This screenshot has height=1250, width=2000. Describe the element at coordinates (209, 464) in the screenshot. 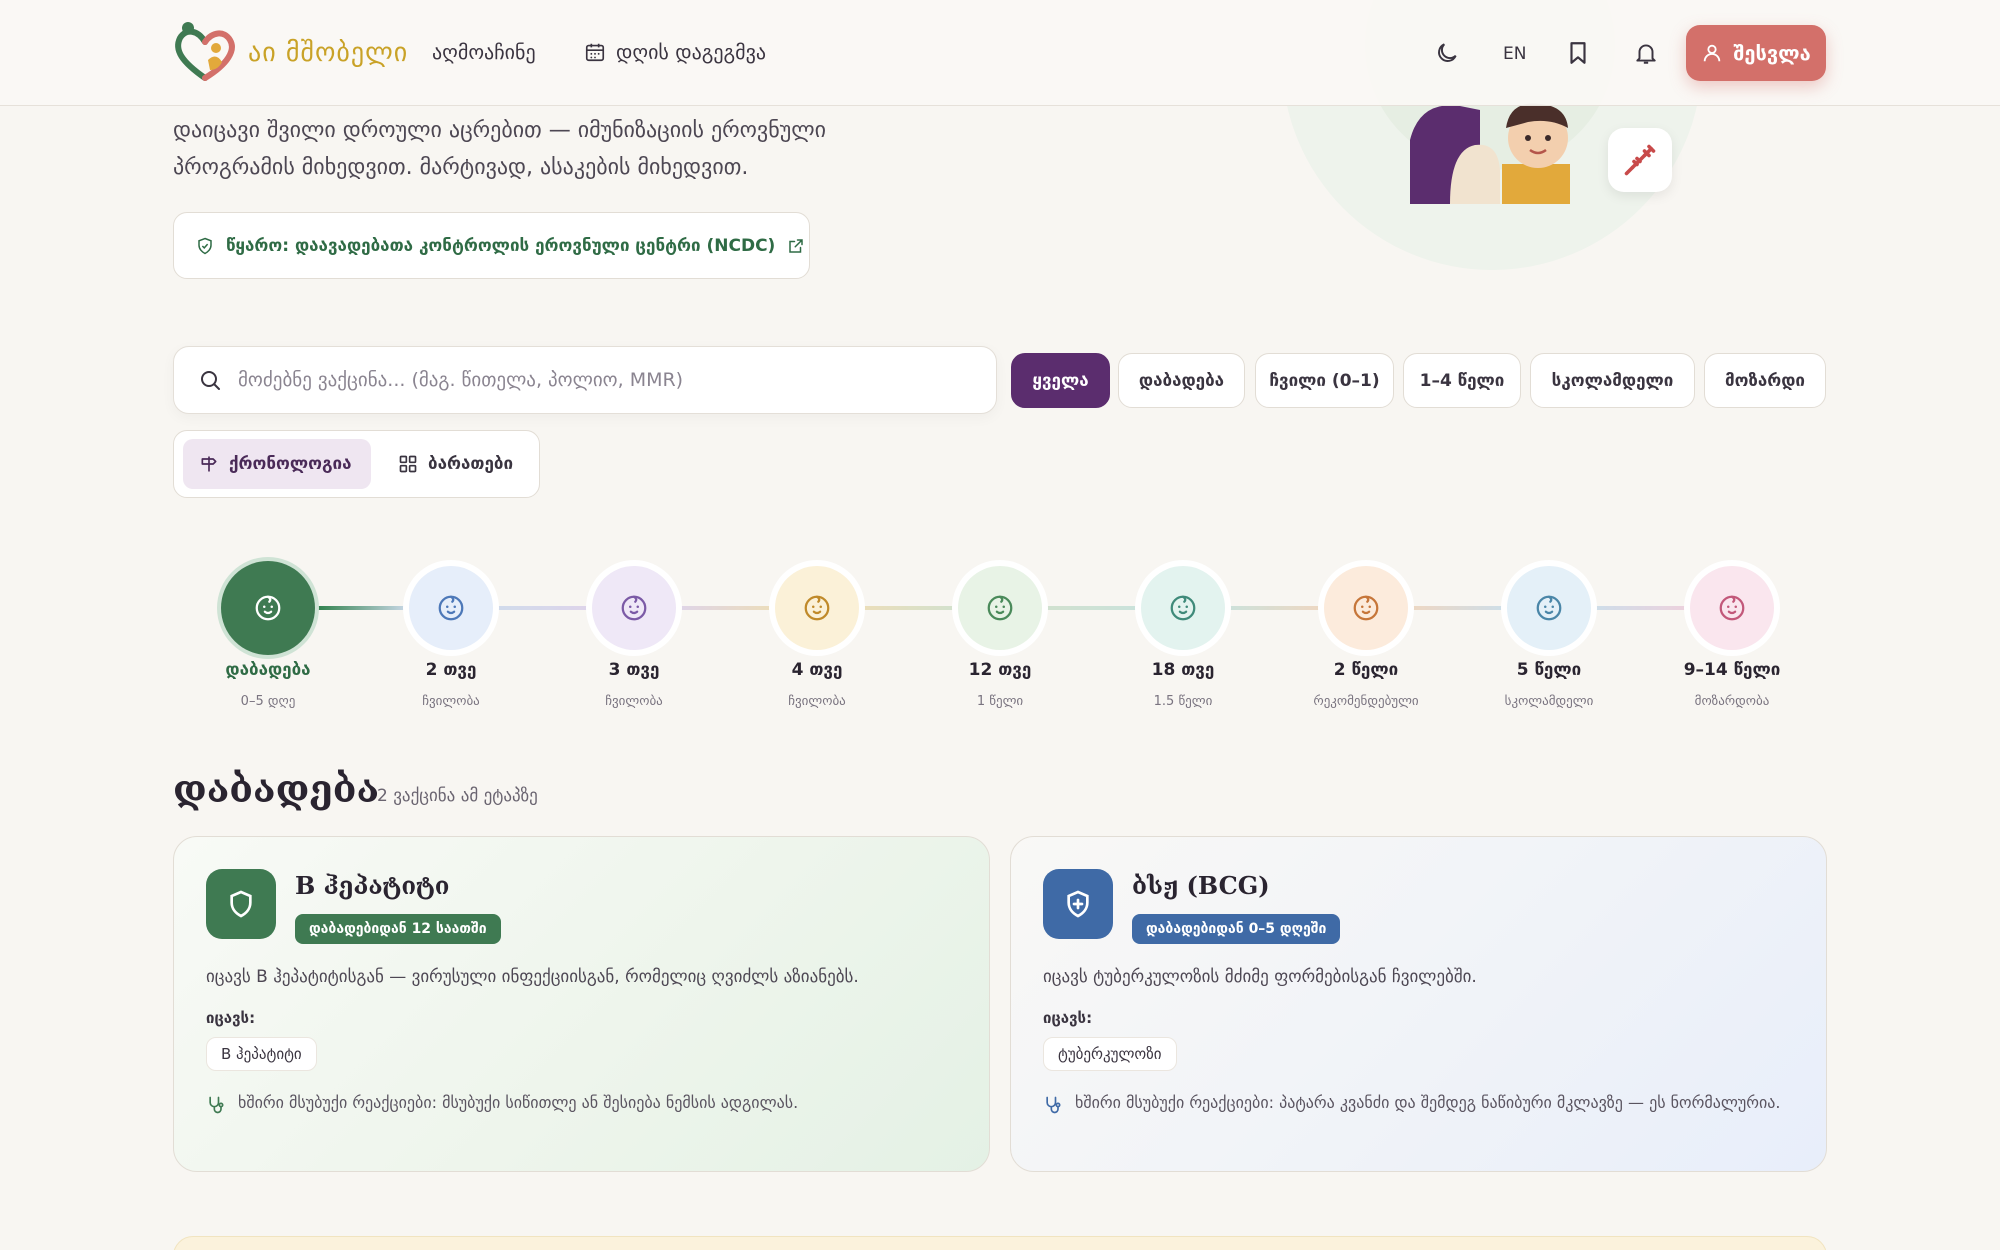

I see `signpost-icon` at that location.